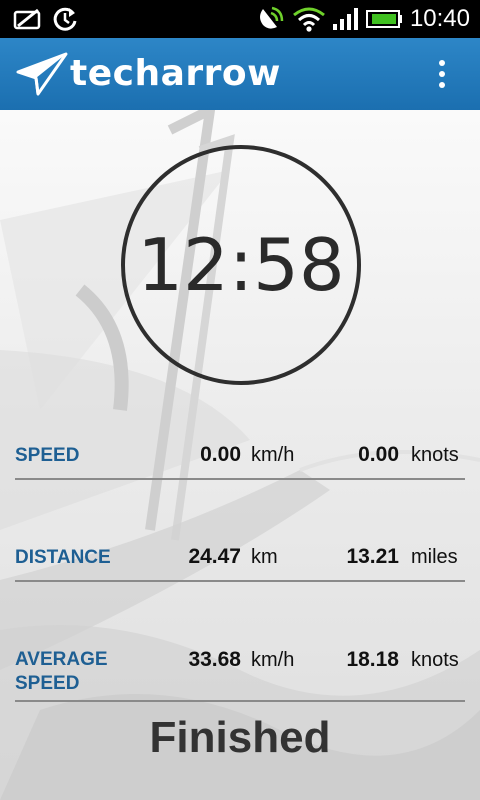  Describe the element at coordinates (346, 19) in the screenshot. I see `cell-signal-icon` at that location.